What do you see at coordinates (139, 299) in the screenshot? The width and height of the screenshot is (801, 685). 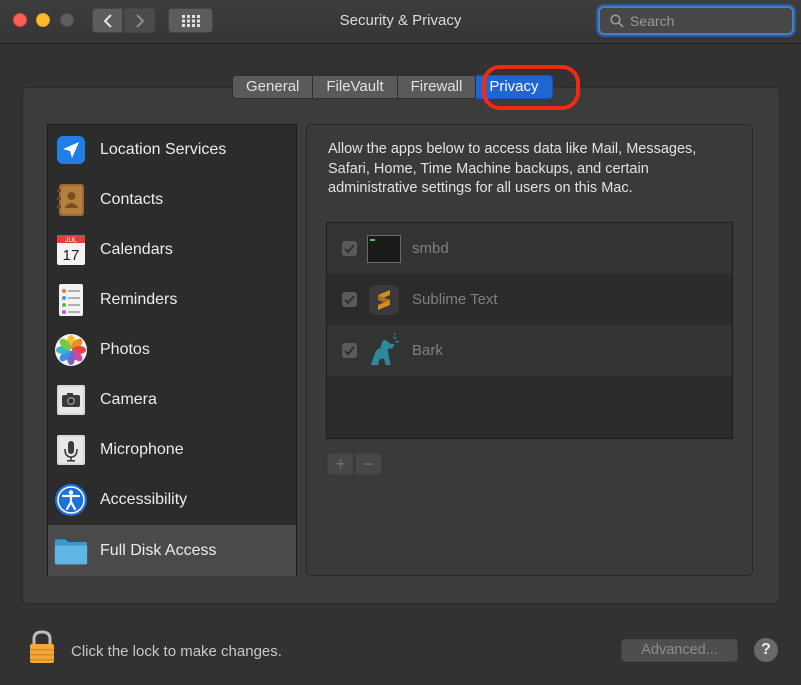 I see `sidebar-item-label: Reminders` at bounding box center [139, 299].